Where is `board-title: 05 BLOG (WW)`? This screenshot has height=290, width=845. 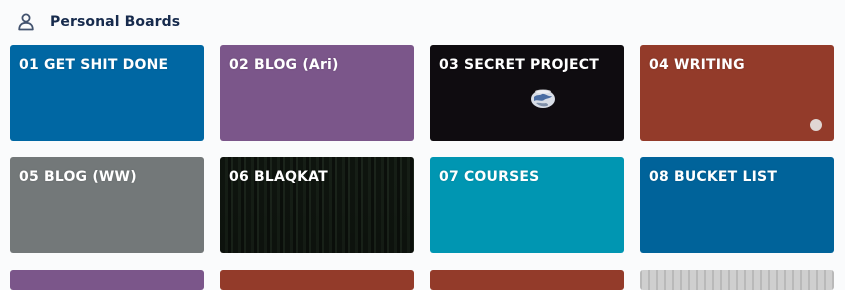
board-title: 05 BLOG (WW) is located at coordinates (78, 177).